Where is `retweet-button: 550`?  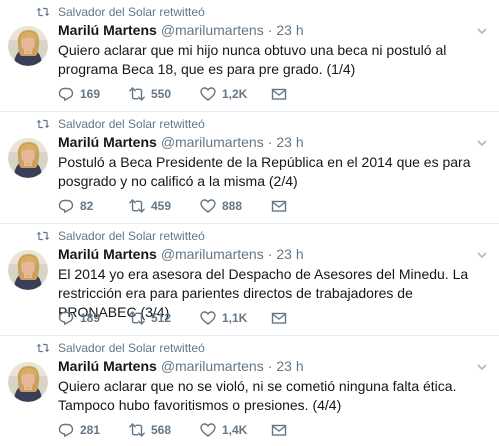 retweet-button: 550 is located at coordinates (164, 94).